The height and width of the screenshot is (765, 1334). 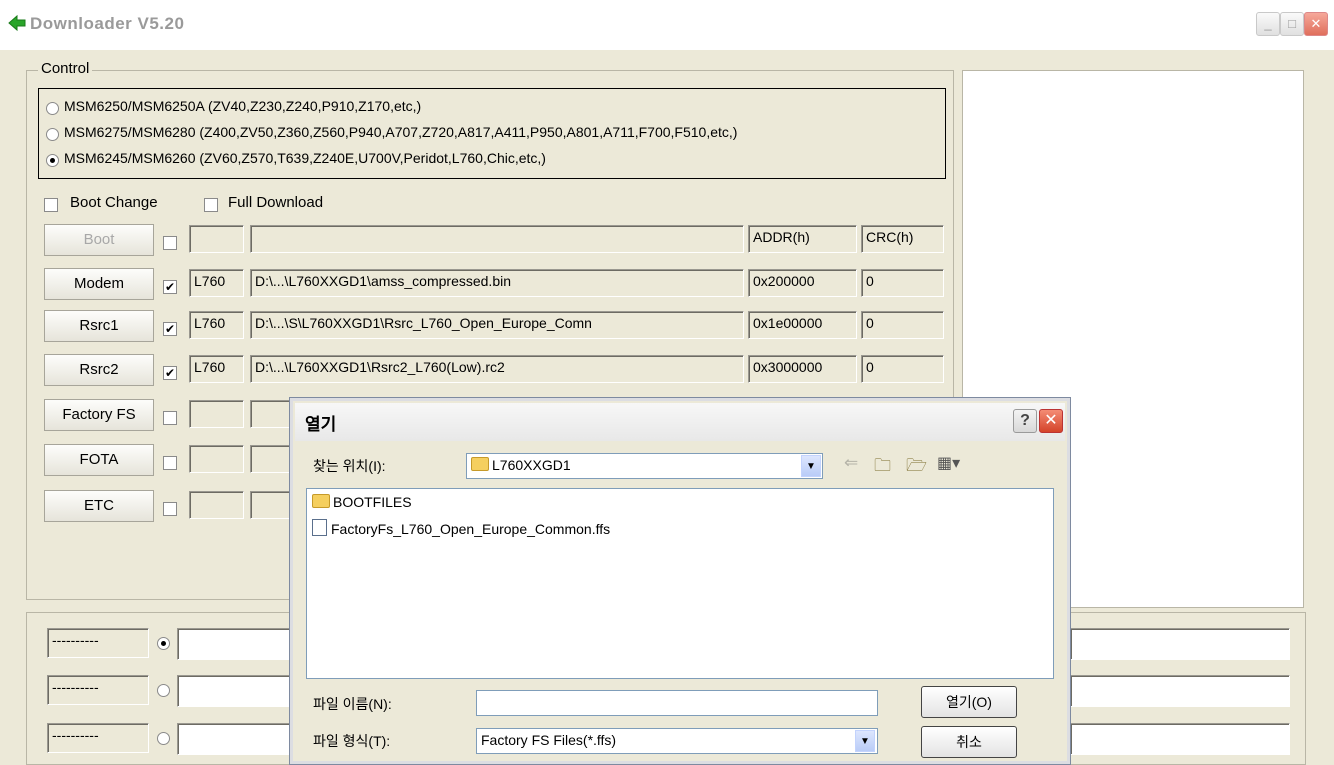 I want to click on modem-path-field: D:\...\L760XXGD1\amss_compressed.bin, so click(x=497, y=283).